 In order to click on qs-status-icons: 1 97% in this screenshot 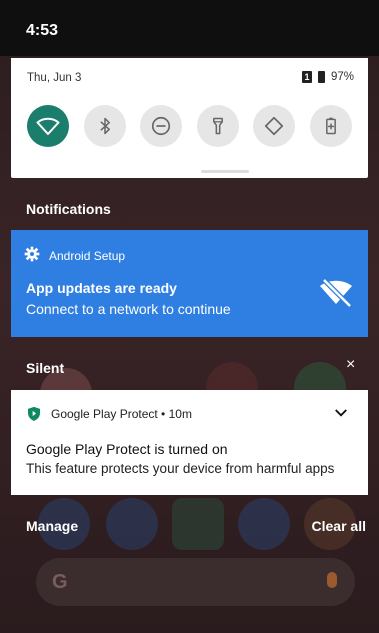, I will do `click(327, 77)`.